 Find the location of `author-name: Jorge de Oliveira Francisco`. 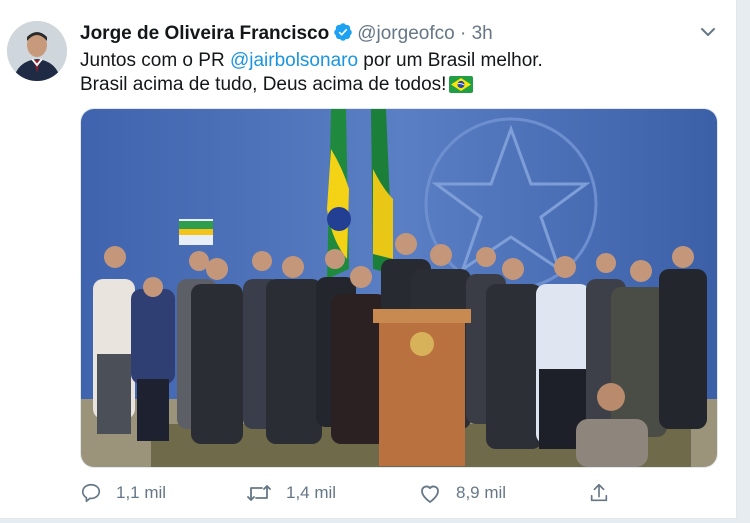

author-name: Jorge de Oliveira Francisco is located at coordinates (204, 33).